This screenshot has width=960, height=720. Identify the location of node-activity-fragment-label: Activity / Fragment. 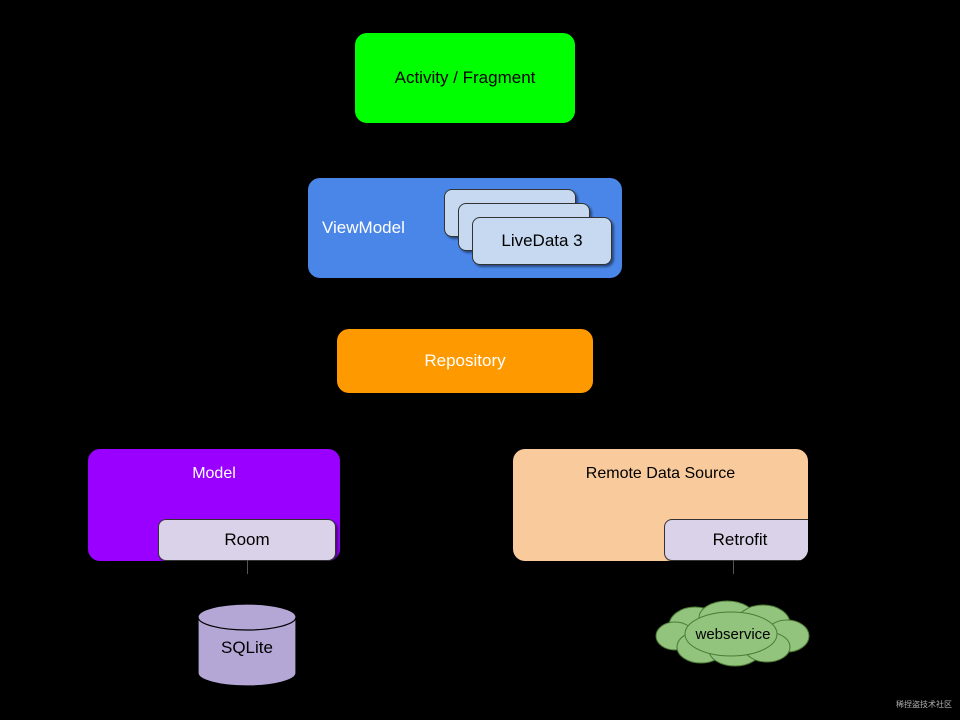
(465, 77).